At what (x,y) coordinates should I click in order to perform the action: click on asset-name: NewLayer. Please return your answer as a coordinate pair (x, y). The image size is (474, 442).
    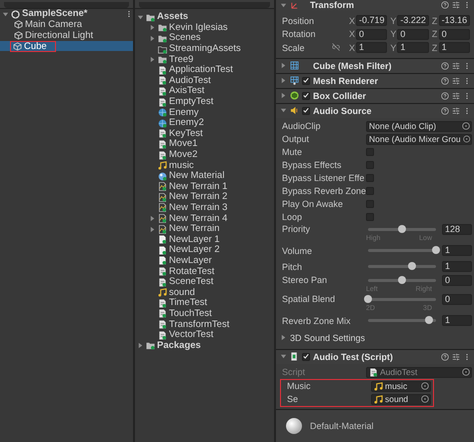
    Looking at the image, I should click on (190, 261).